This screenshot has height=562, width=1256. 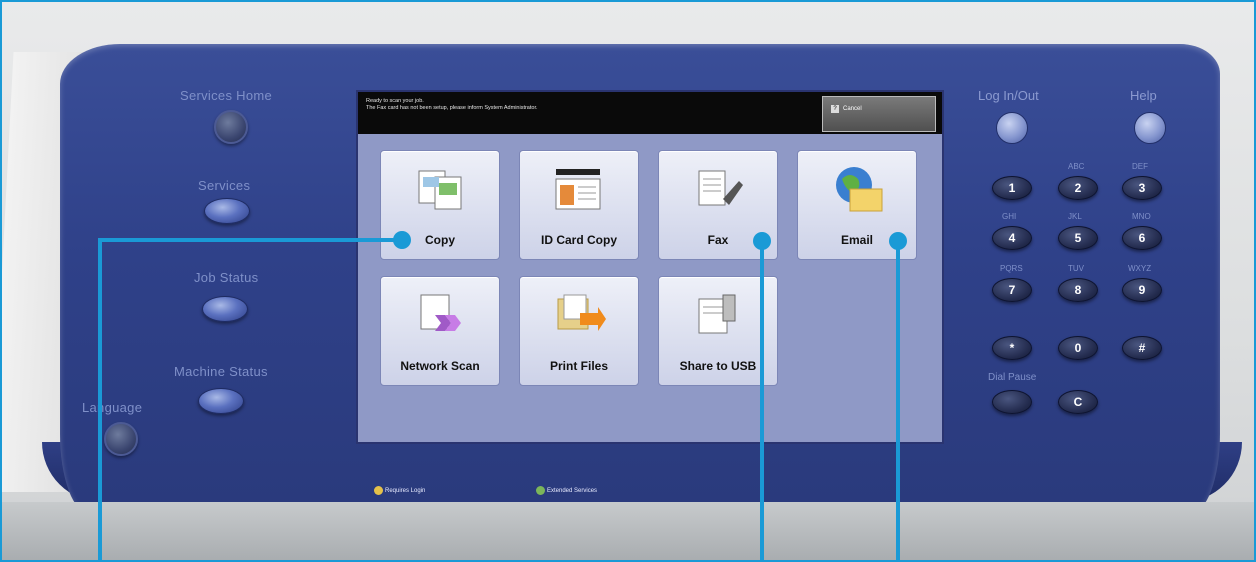 What do you see at coordinates (1012, 290) in the screenshot?
I see `key-7: 7` at bounding box center [1012, 290].